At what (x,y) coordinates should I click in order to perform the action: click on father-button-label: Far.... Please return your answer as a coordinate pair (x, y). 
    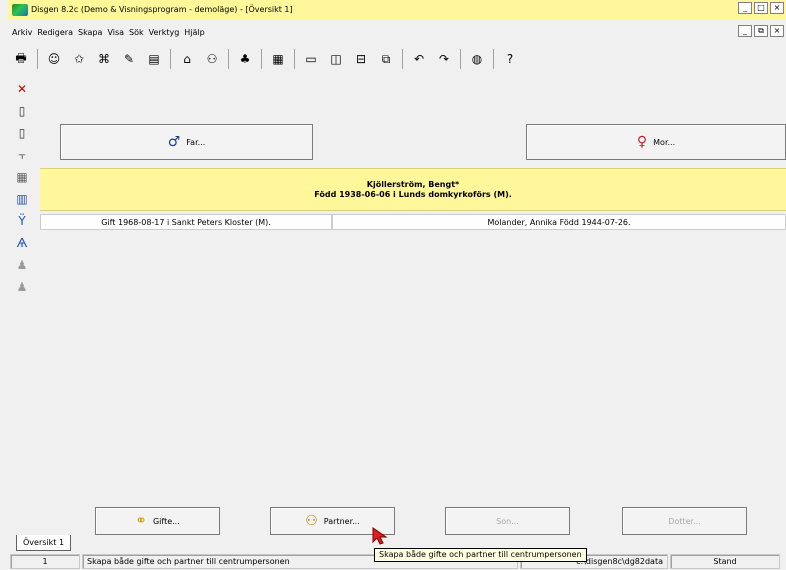
    Looking at the image, I should click on (196, 142).